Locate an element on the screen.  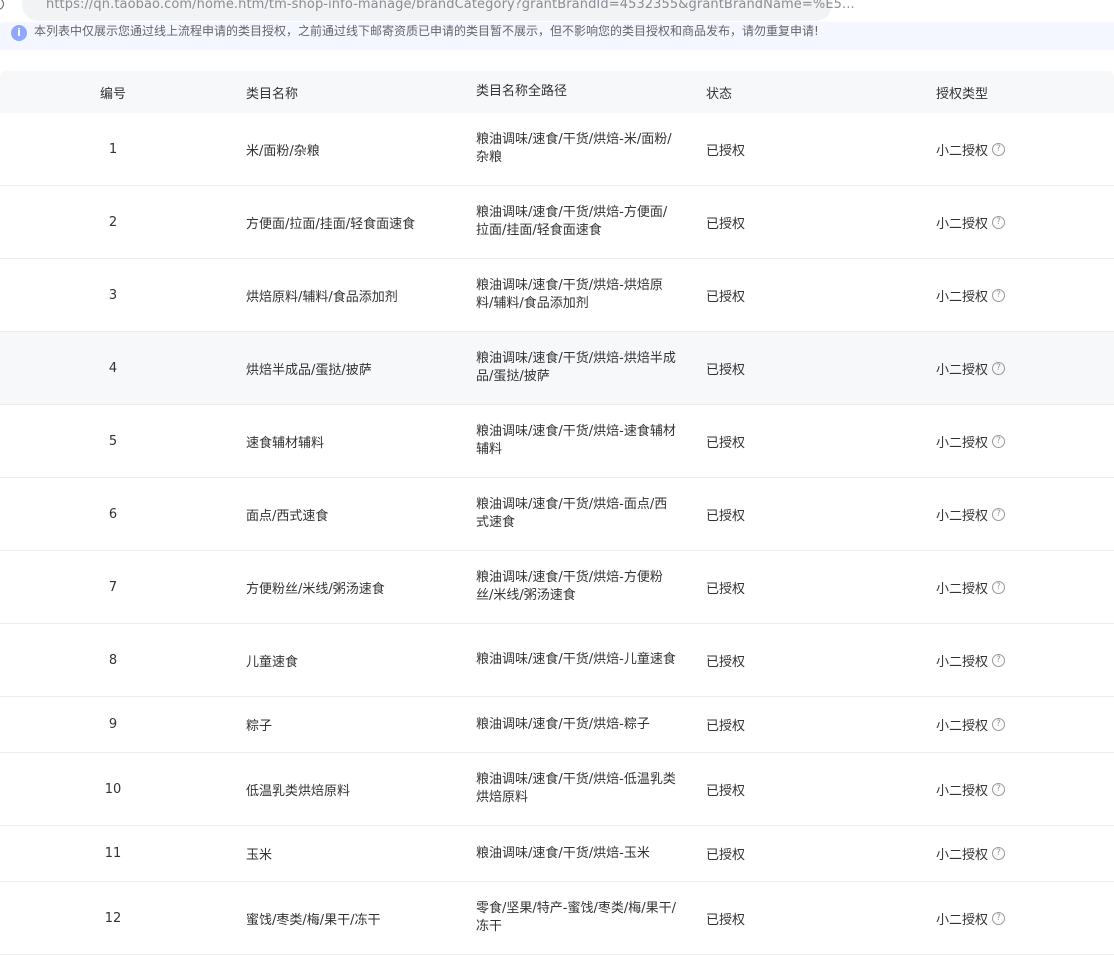
cell-path: 粮油调味/速食/干货/烘焙-面点/西式速食 is located at coordinates (572, 513).